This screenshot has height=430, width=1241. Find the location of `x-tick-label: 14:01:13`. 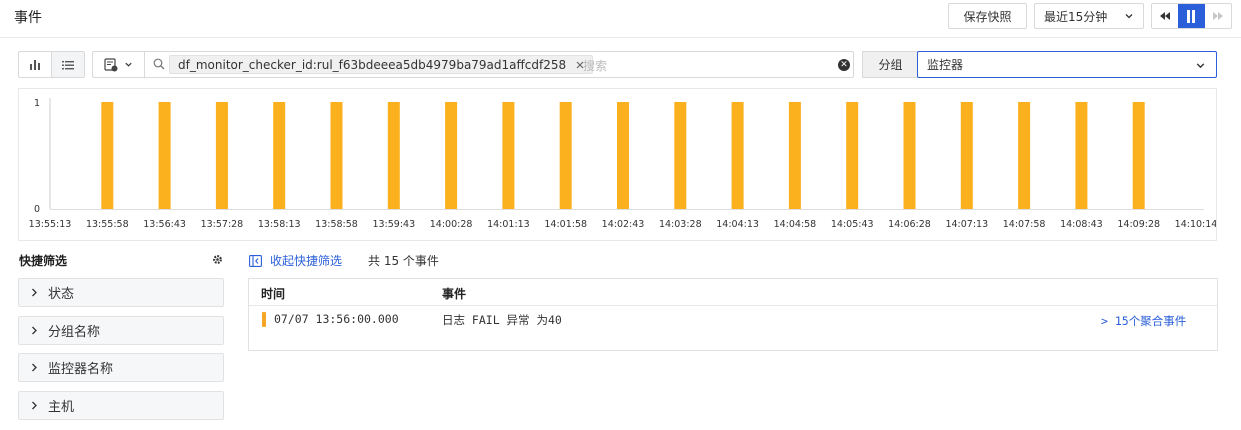

x-tick-label: 14:01:13 is located at coordinates (508, 224).